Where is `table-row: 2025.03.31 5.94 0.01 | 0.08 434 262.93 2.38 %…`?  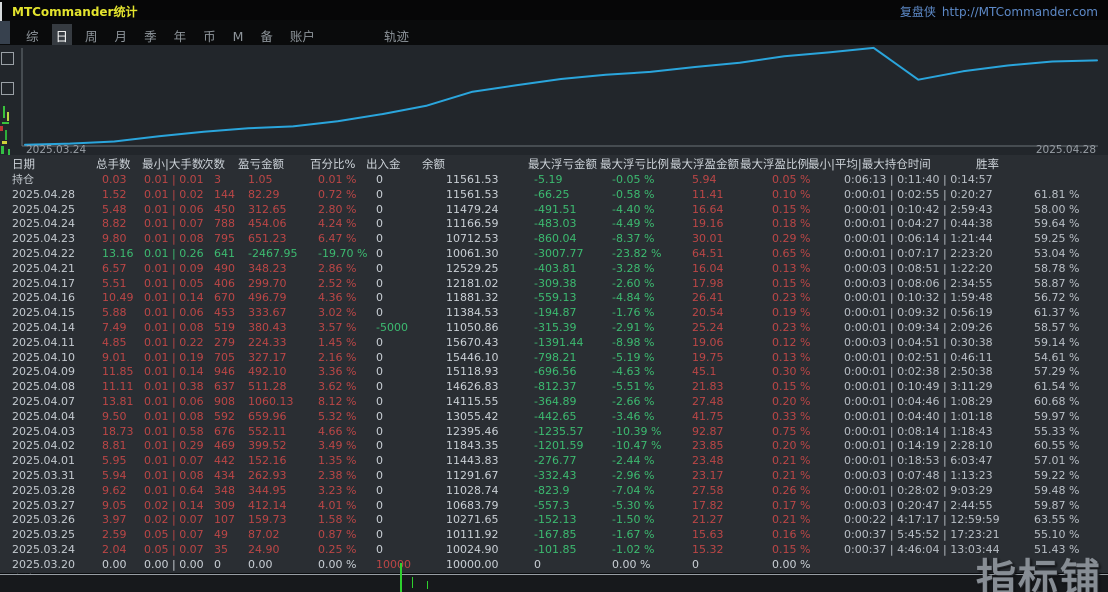 table-row: 2025.03.31 5.94 0.01 | 0.08 434 262.93 2.38 %… is located at coordinates (554, 476).